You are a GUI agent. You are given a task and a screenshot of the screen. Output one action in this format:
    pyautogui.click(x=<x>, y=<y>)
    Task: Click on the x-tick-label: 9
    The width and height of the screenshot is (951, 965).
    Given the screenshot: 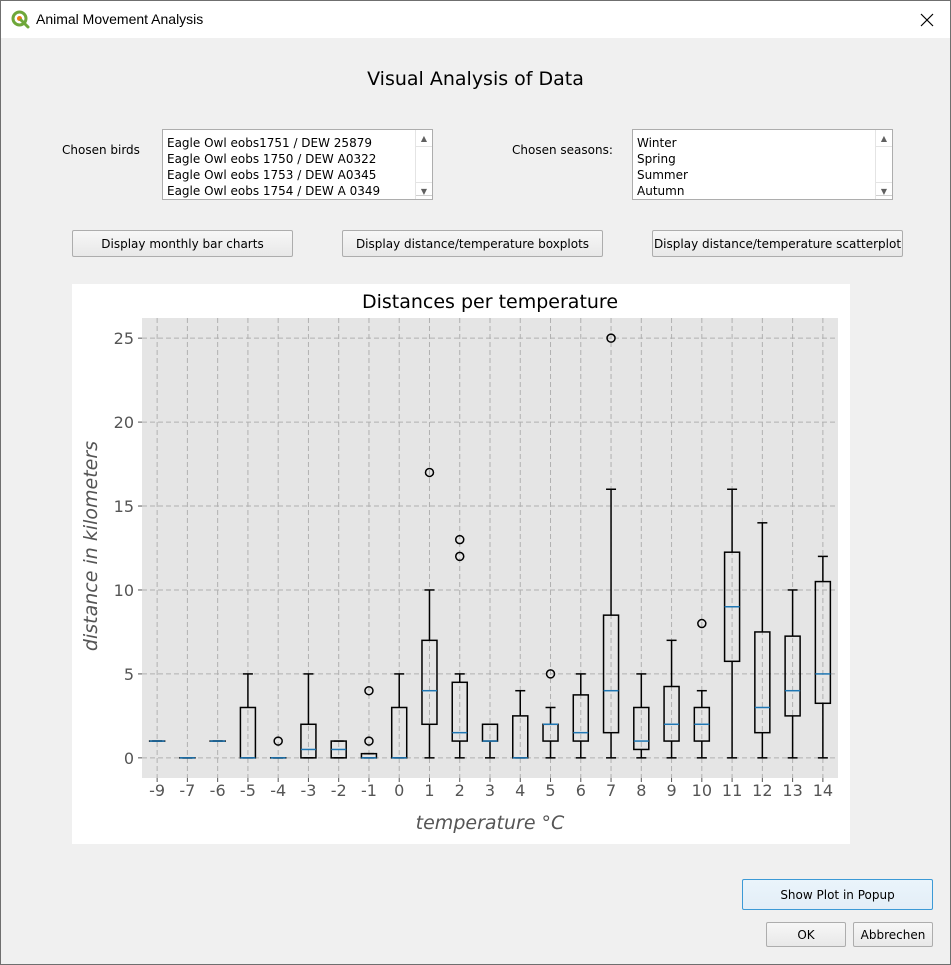 What is the action you would take?
    pyautogui.click(x=671, y=790)
    